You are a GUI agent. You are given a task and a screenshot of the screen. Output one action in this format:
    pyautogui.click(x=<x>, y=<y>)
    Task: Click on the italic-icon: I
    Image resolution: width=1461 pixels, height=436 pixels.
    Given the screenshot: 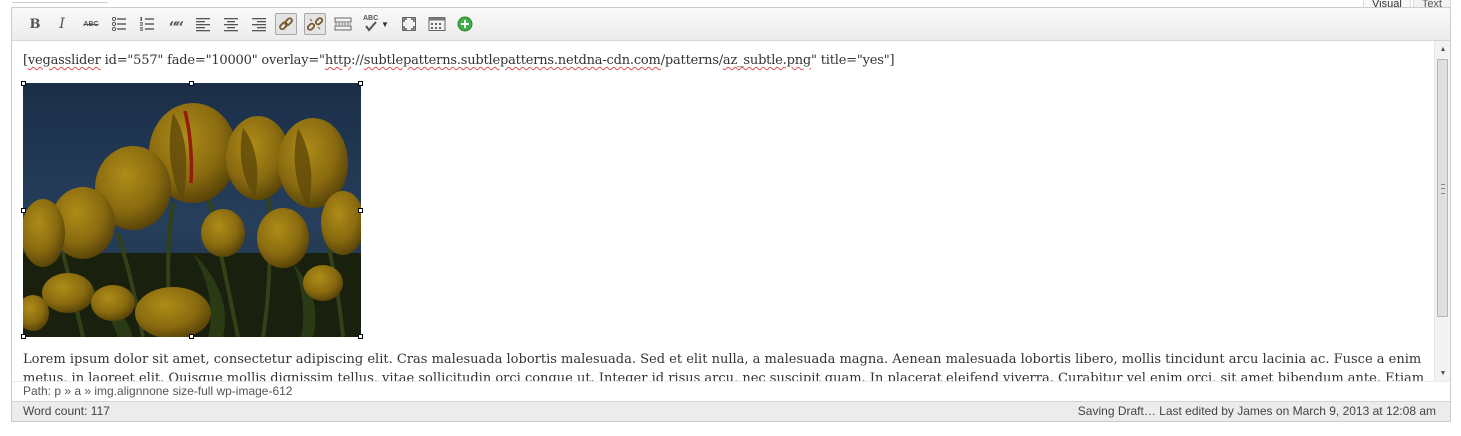 What is the action you would take?
    pyautogui.click(x=62, y=24)
    